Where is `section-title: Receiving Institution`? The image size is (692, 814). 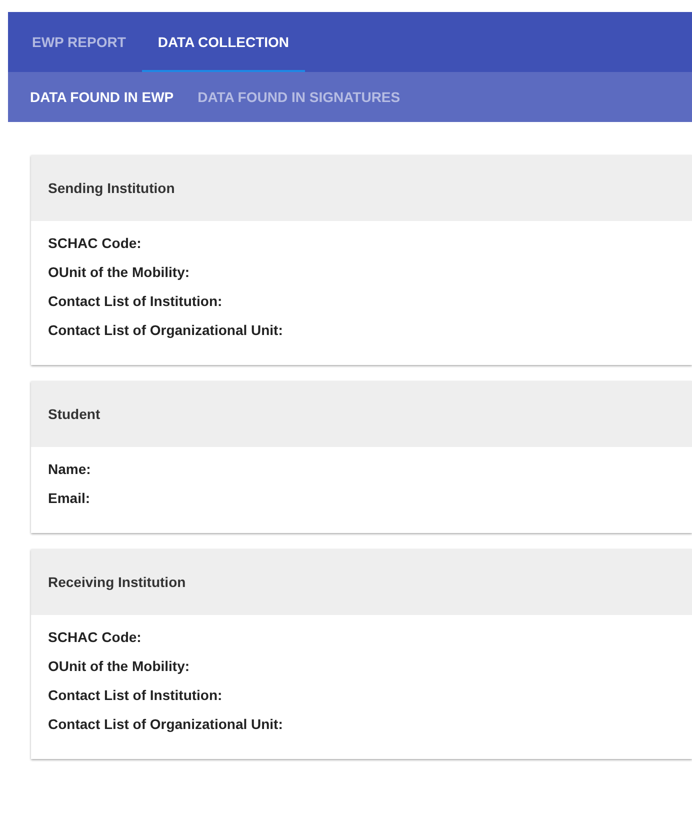 section-title: Receiving Institution is located at coordinates (117, 582).